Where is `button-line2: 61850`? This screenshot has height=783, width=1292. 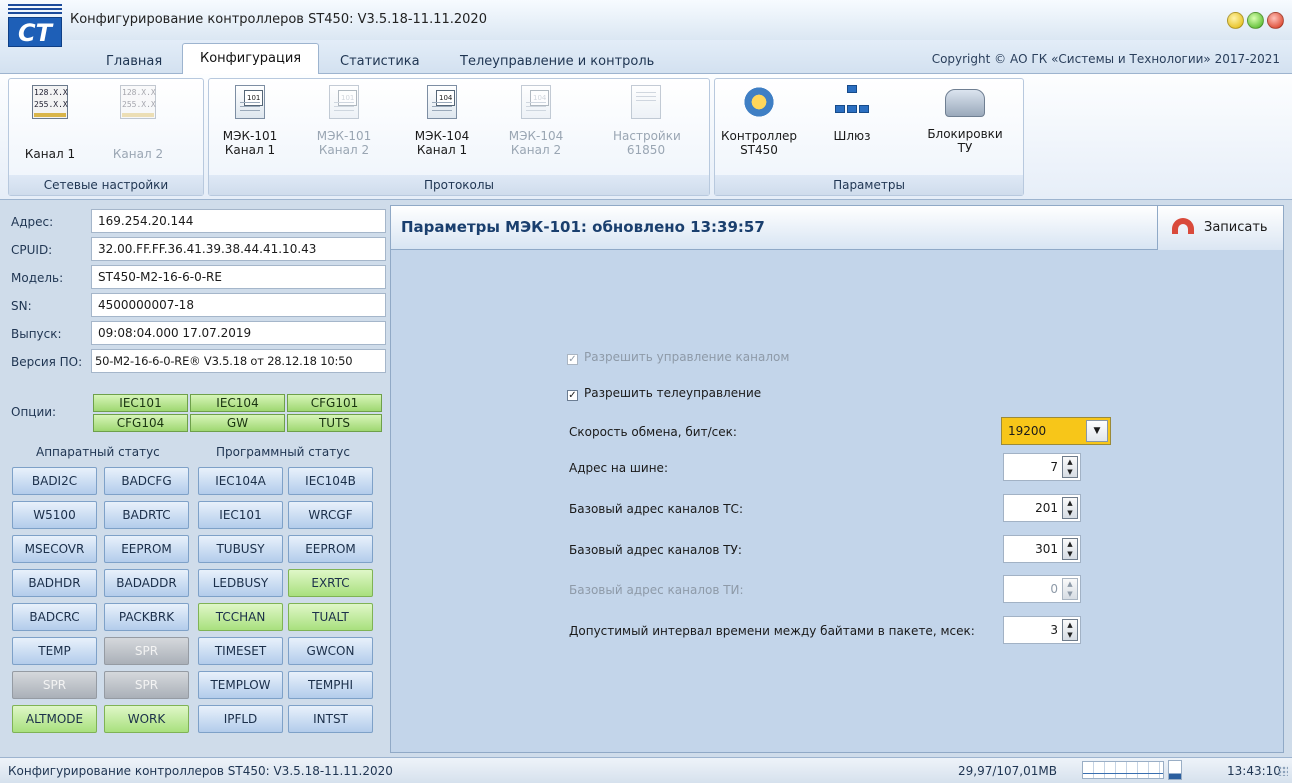 button-line2: 61850 is located at coordinates (646, 150).